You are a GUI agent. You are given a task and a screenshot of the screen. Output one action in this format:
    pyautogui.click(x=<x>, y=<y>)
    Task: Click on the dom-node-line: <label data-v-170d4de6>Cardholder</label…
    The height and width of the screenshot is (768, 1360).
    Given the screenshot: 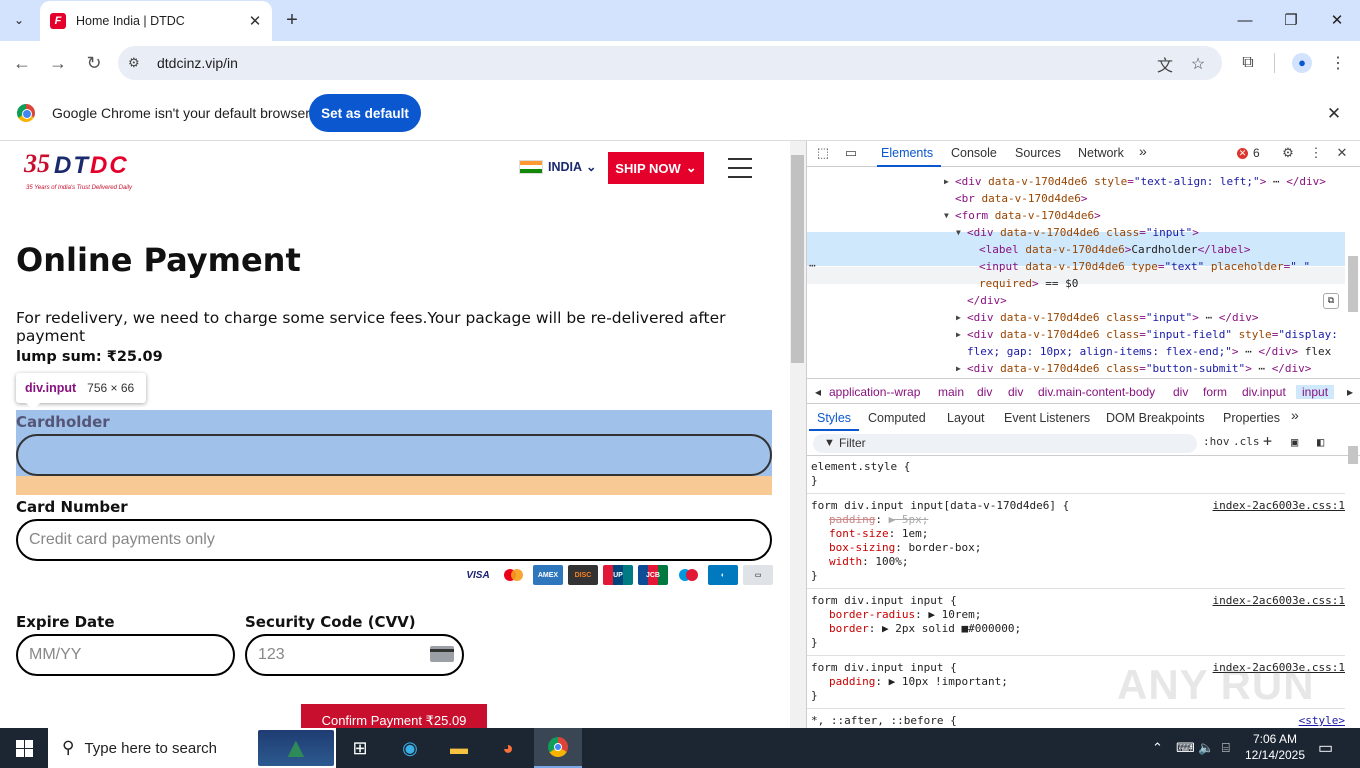 What is the action you would take?
    pyautogui.click(x=1115, y=249)
    